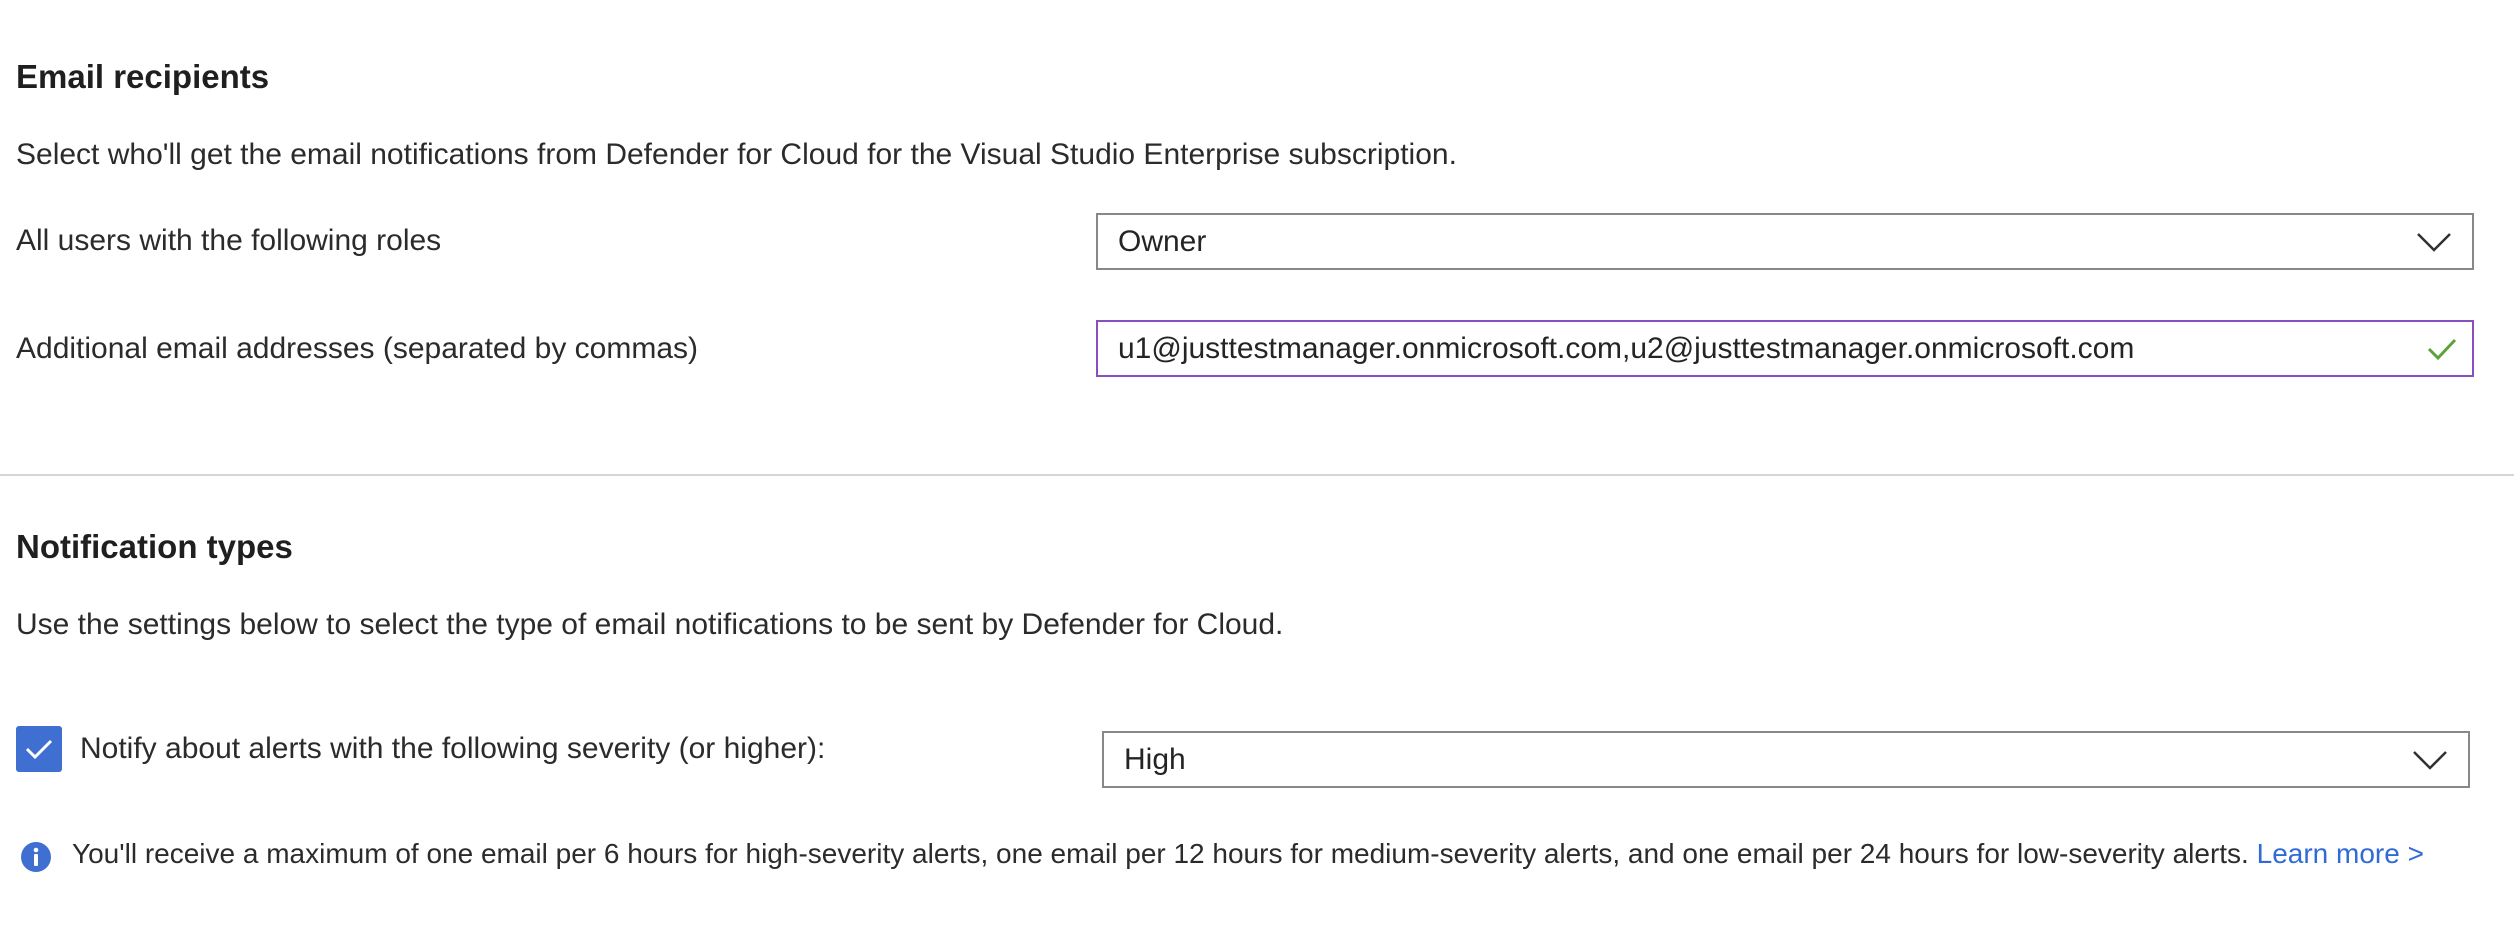  I want to click on roles-label: All users with the following roles, so click(229, 240).